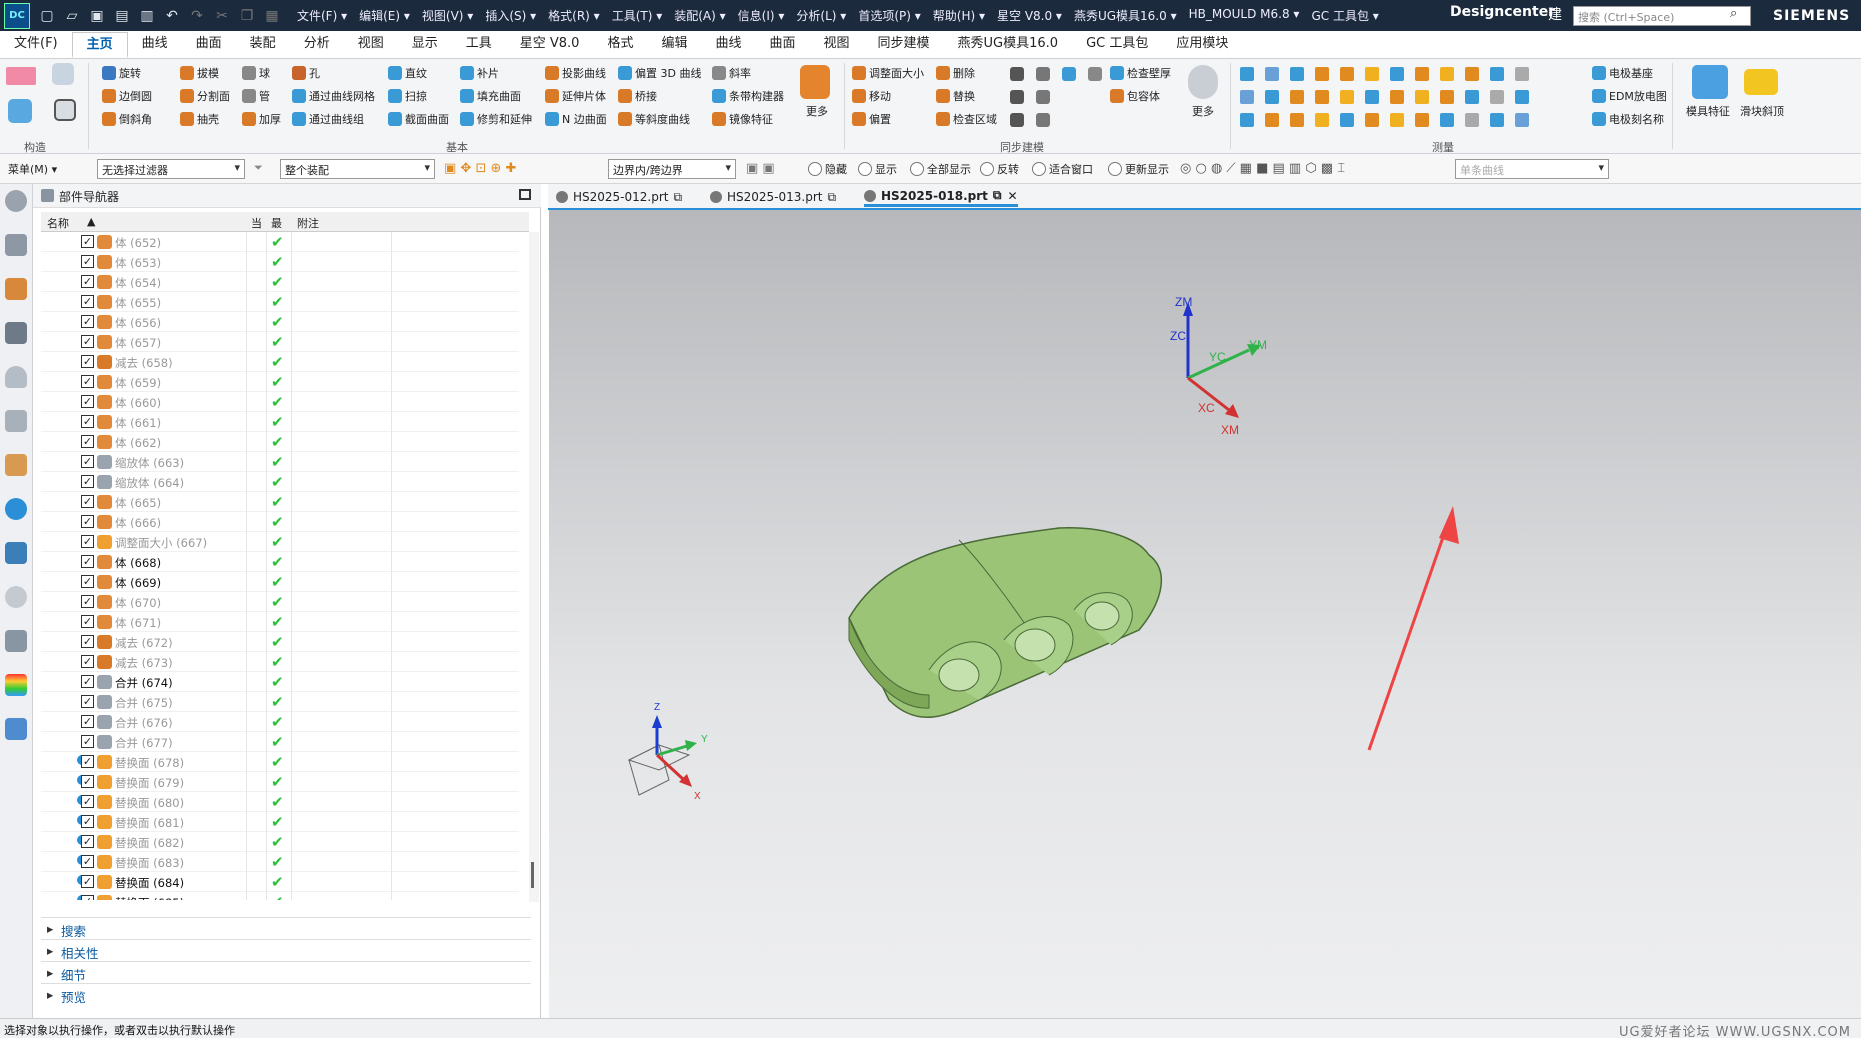 The image size is (1861, 1040). Describe the element at coordinates (21, 76) in the screenshot. I see `sketch-icon` at that location.